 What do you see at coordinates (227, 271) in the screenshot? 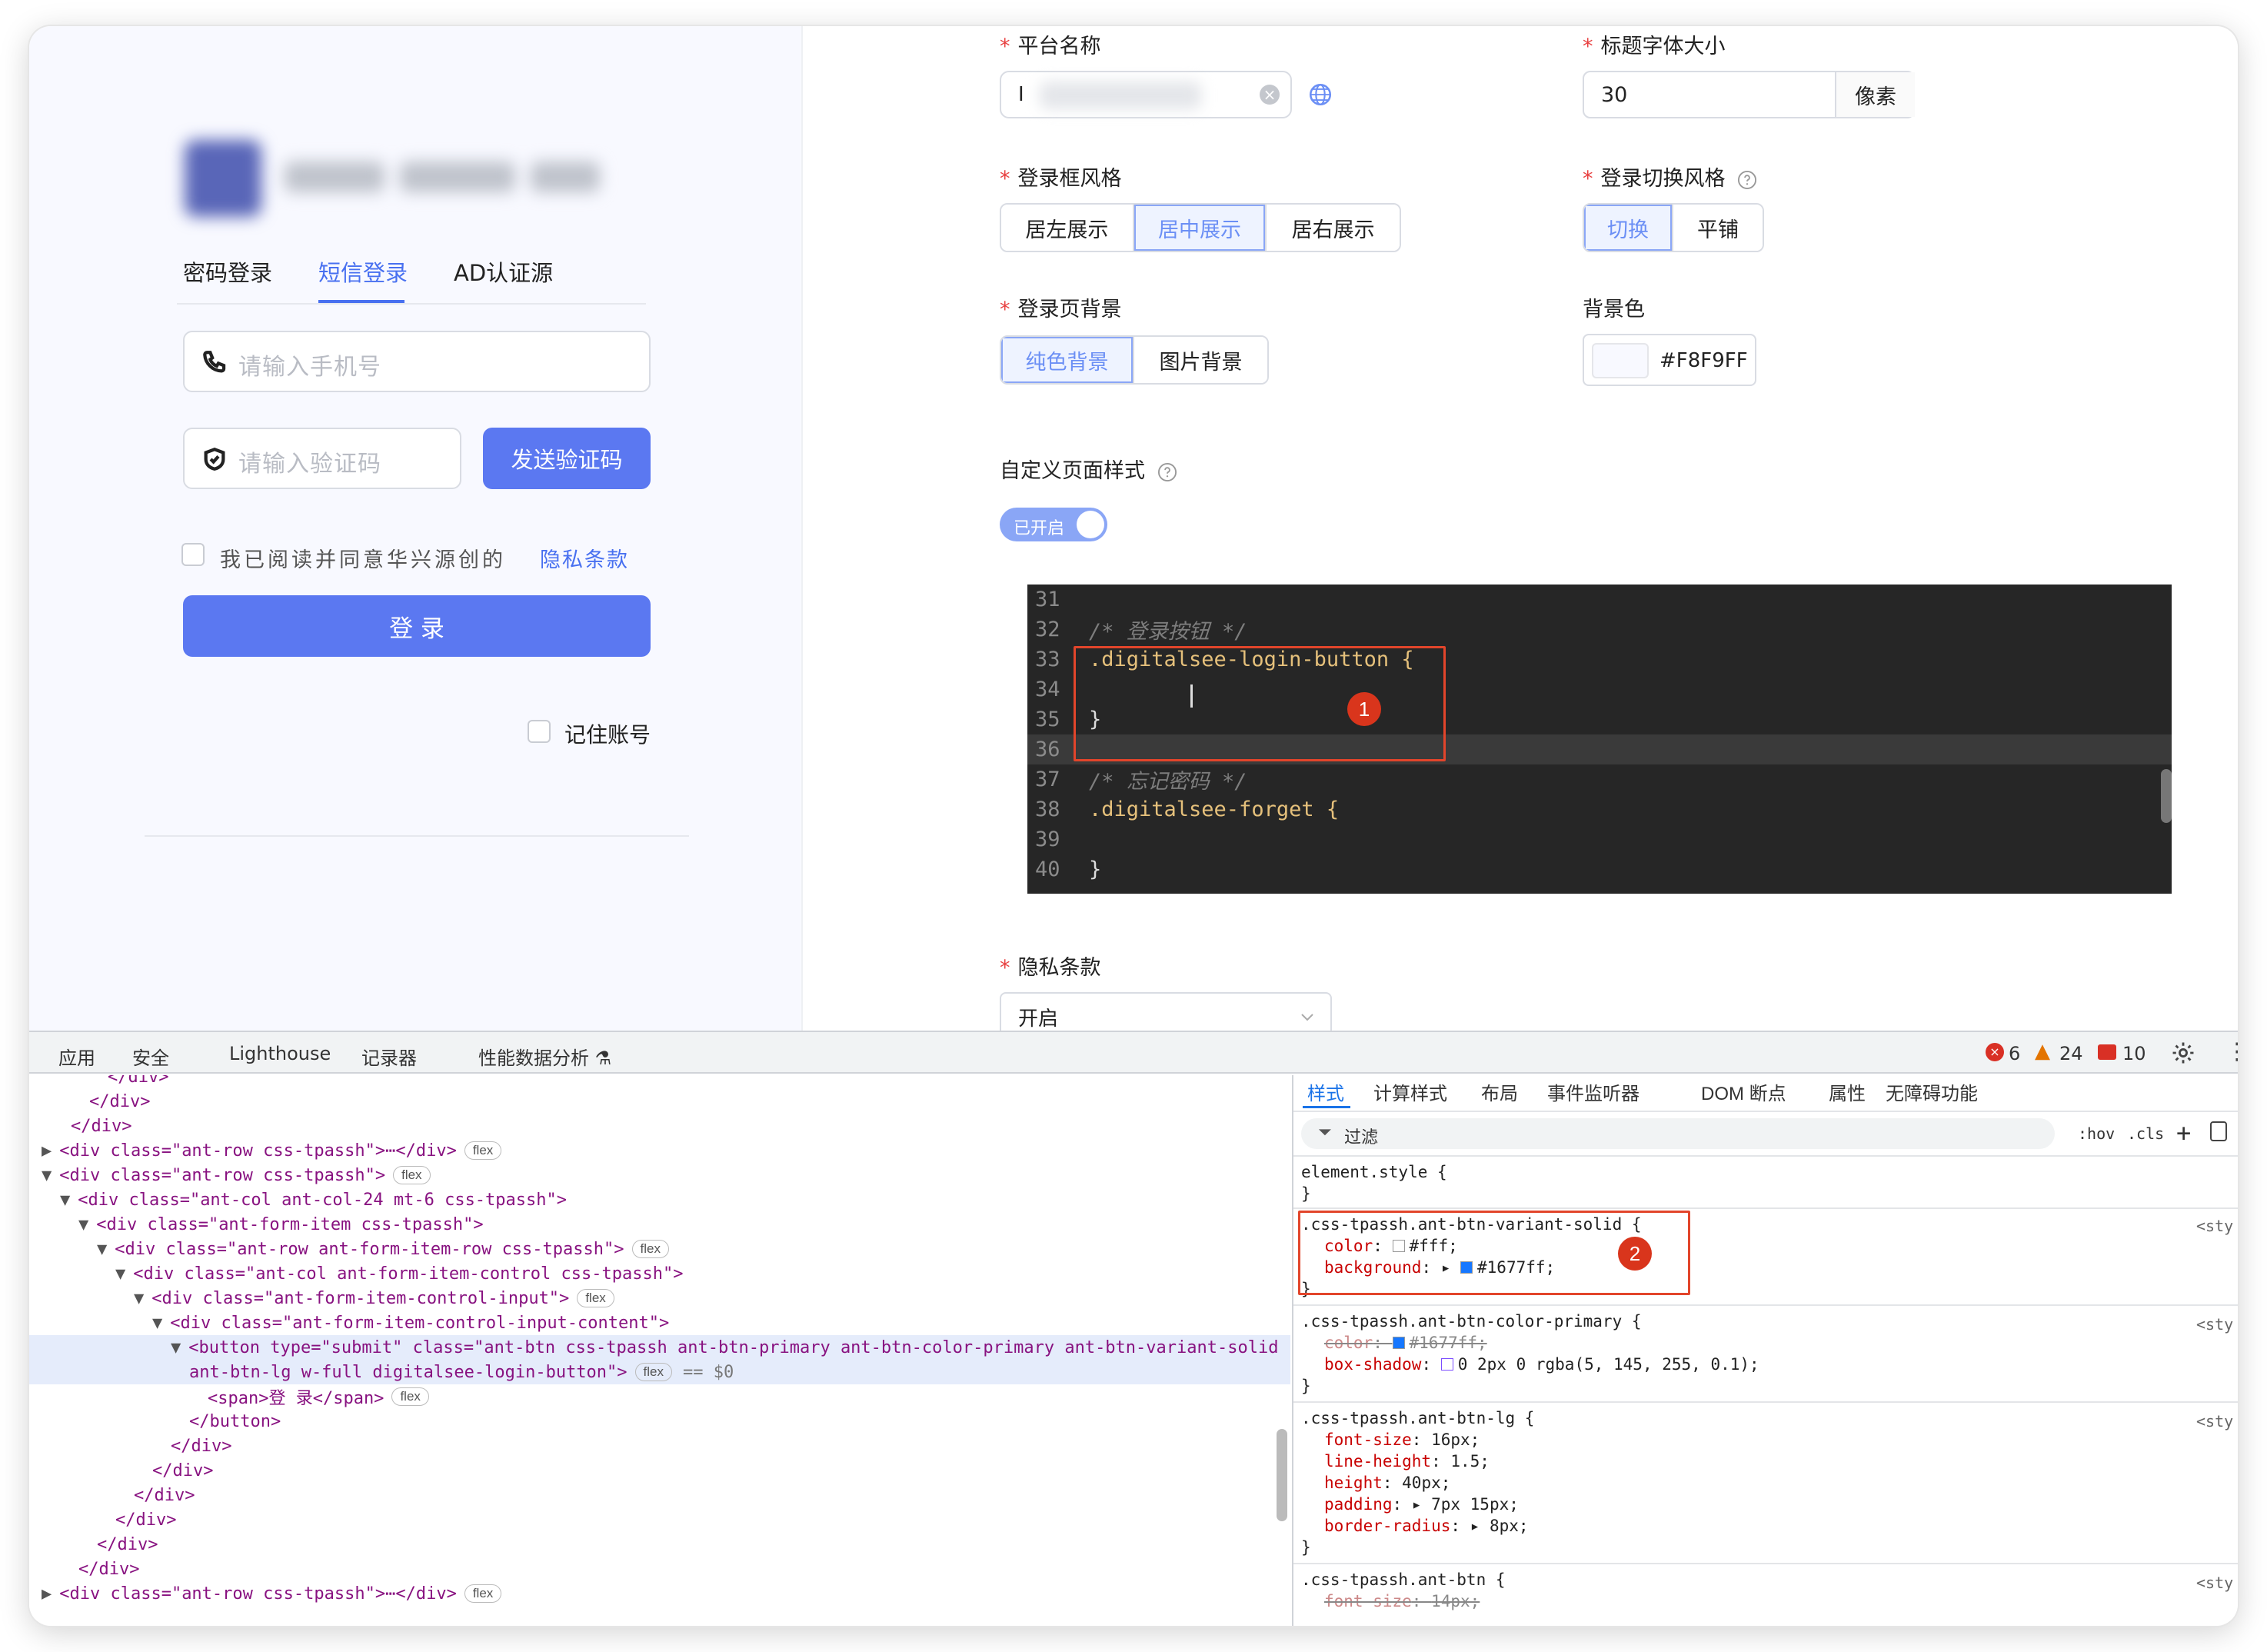
I see `tab-password-login: 密码登录` at bounding box center [227, 271].